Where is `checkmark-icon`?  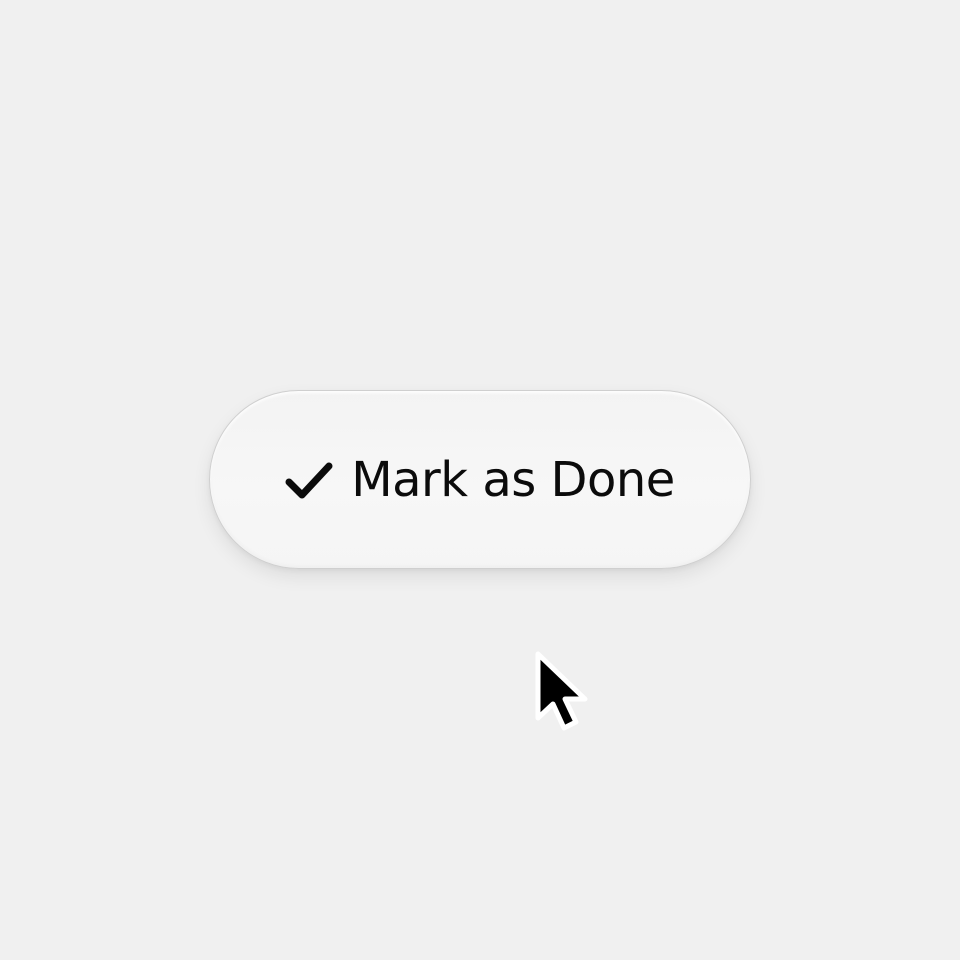
checkmark-icon is located at coordinates (309, 480).